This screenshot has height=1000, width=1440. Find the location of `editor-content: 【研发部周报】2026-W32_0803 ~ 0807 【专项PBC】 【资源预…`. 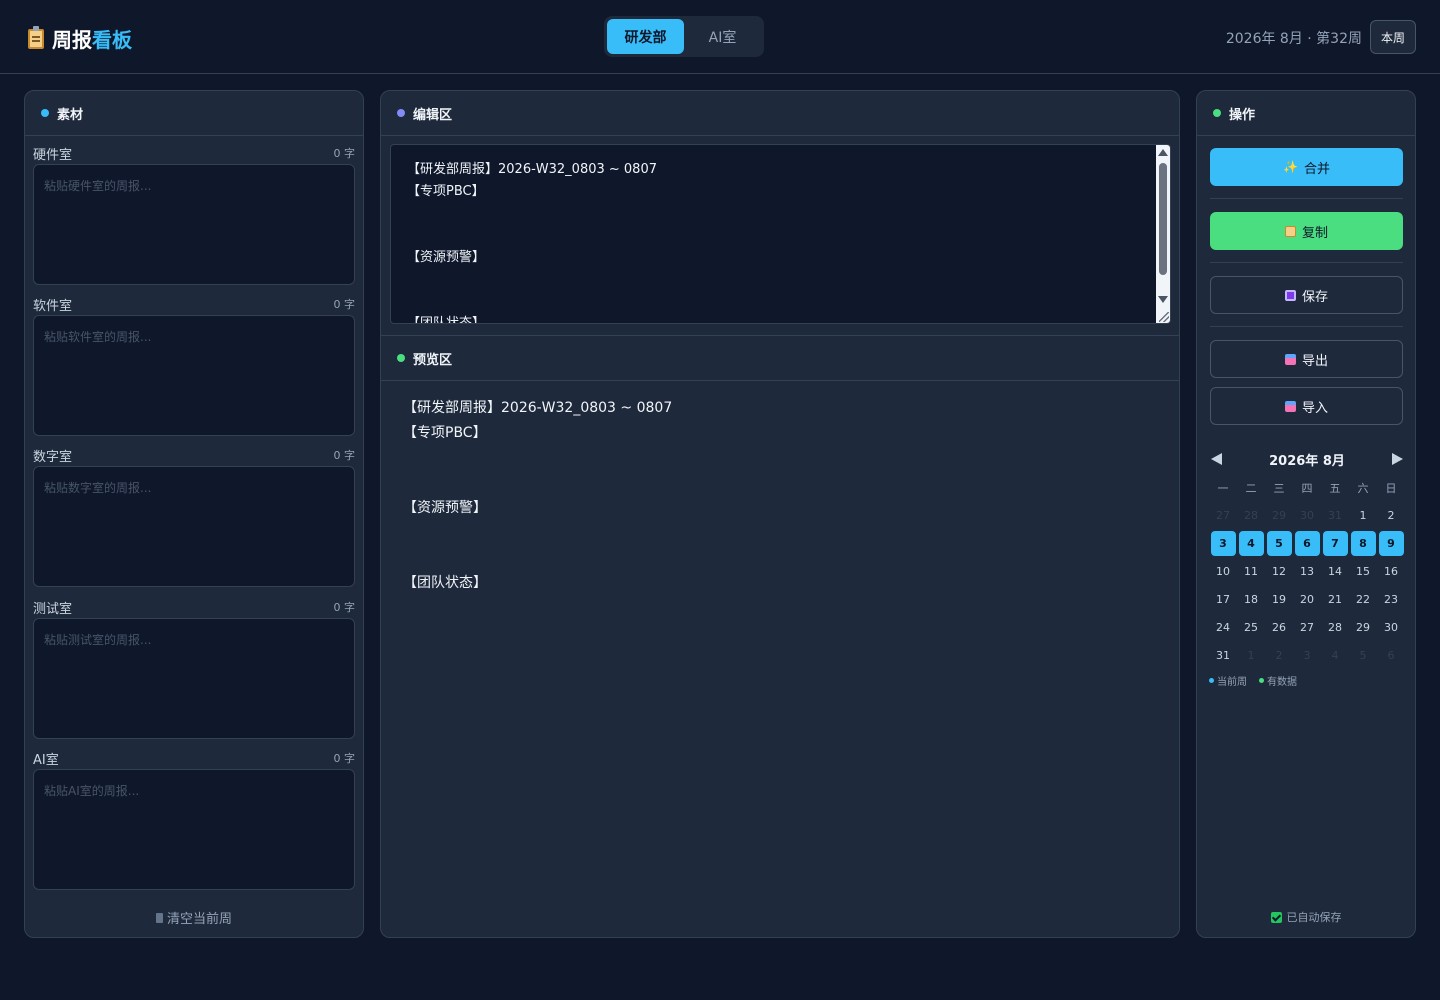

editor-content: 【研发部周报】2026-W32_0803 ~ 0807 【专项PBC】 【资源预… is located at coordinates (774, 234).